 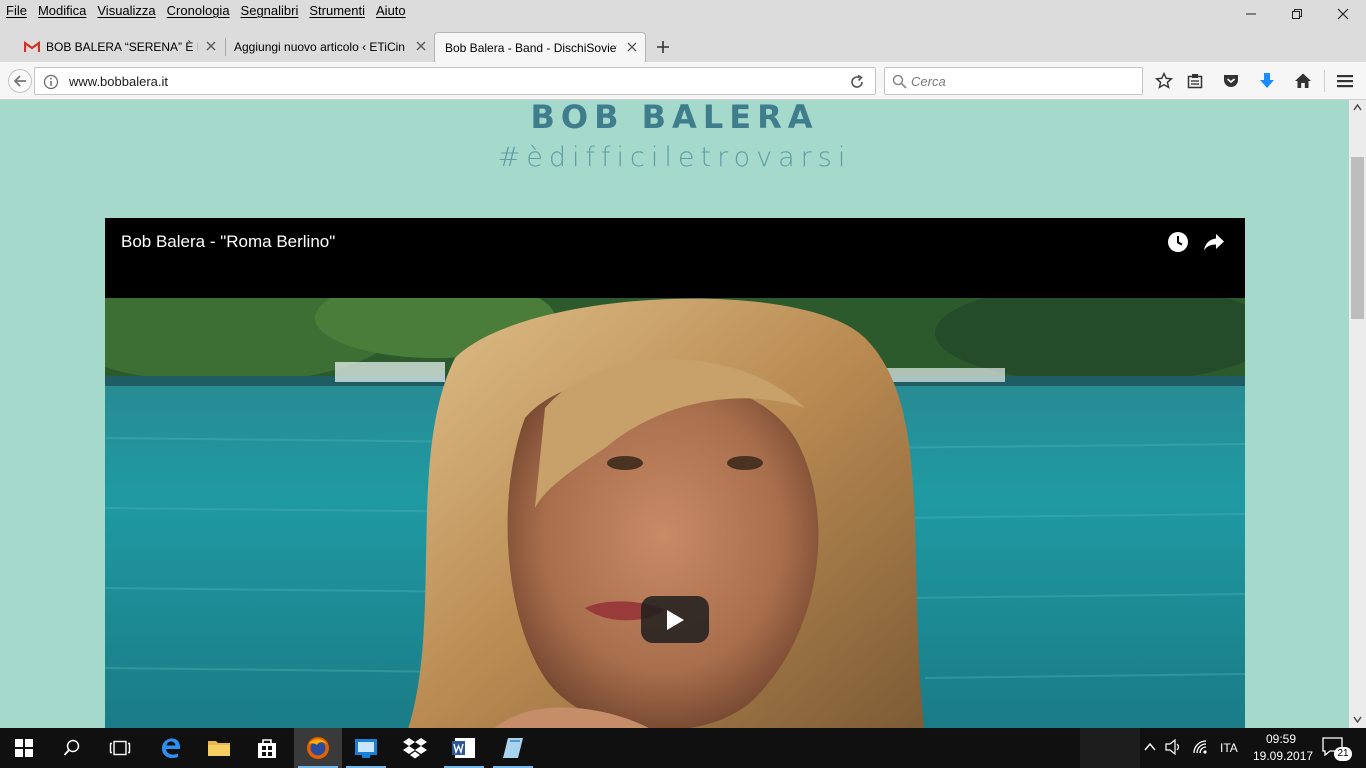 What do you see at coordinates (32, 46) in the screenshot?
I see `gmail-icon` at bounding box center [32, 46].